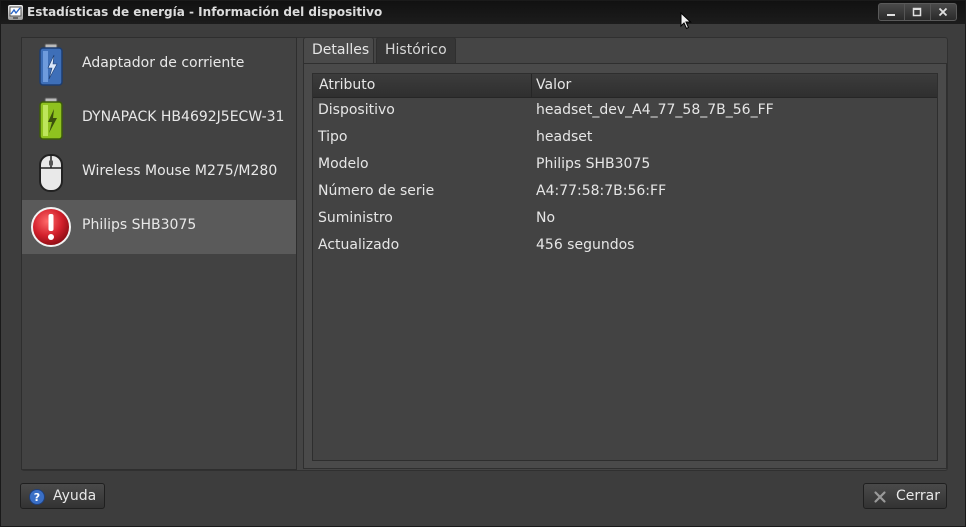 The height and width of the screenshot is (527, 966). I want to click on device-label: Philips SHB3075, so click(139, 225).